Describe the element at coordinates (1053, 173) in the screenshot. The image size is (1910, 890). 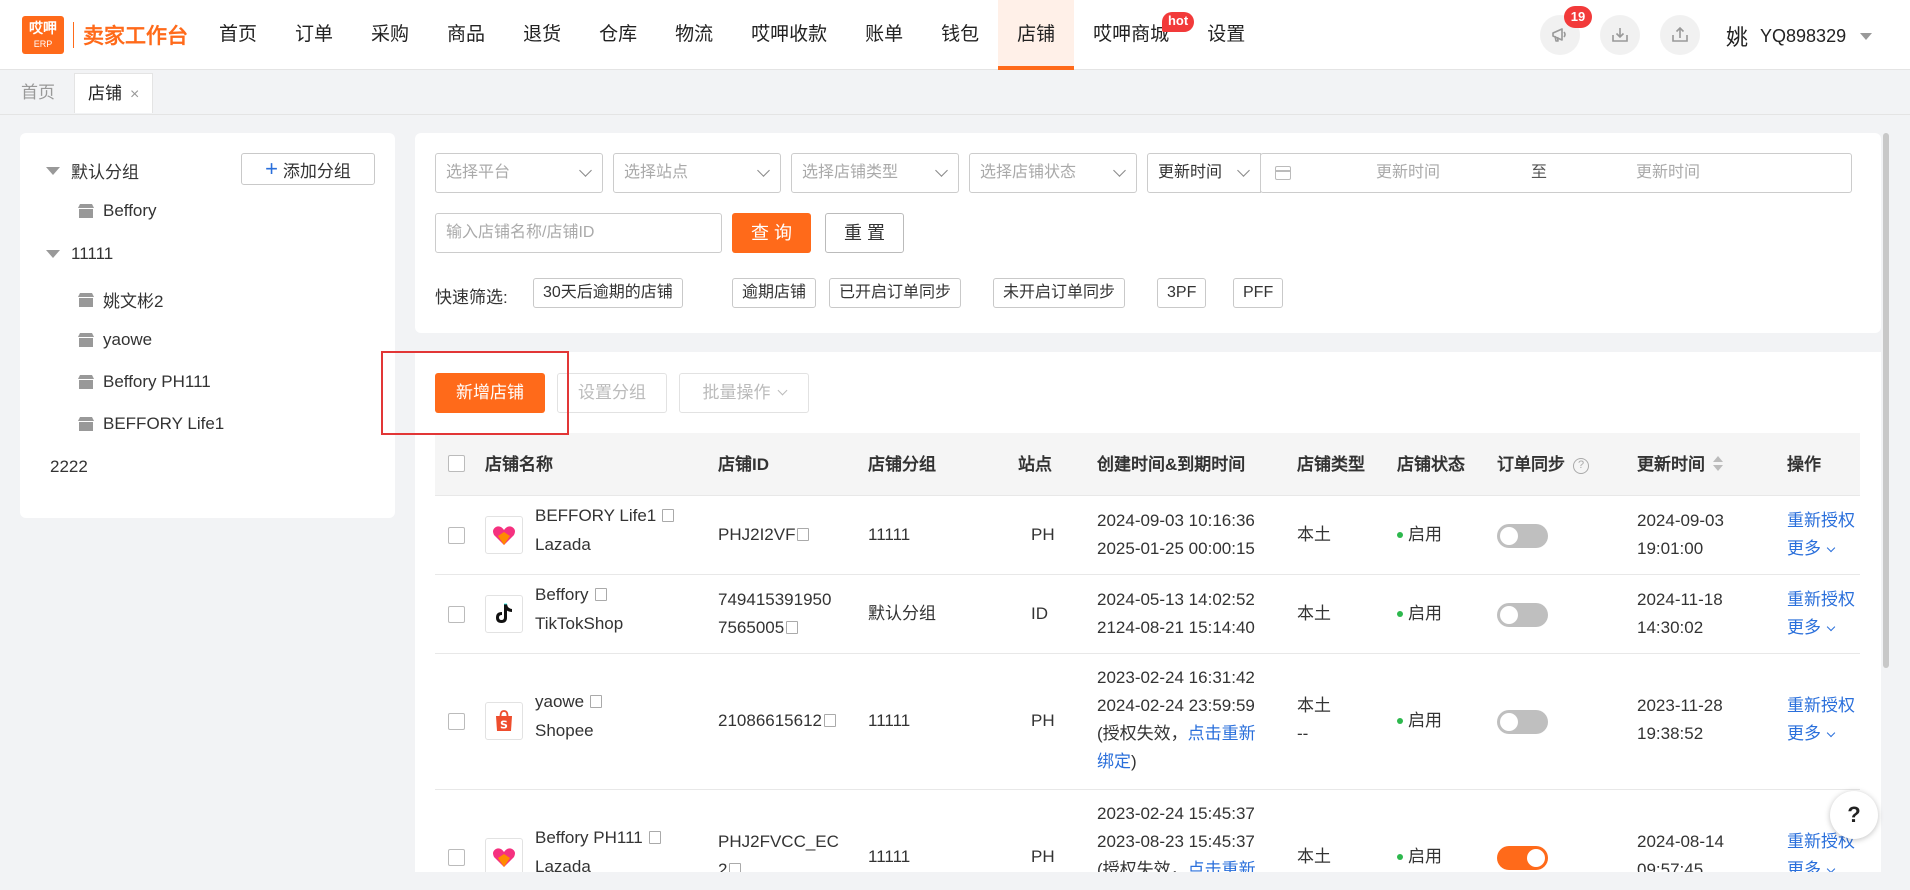
I see `shop-status-select: 选择店铺状态` at that location.